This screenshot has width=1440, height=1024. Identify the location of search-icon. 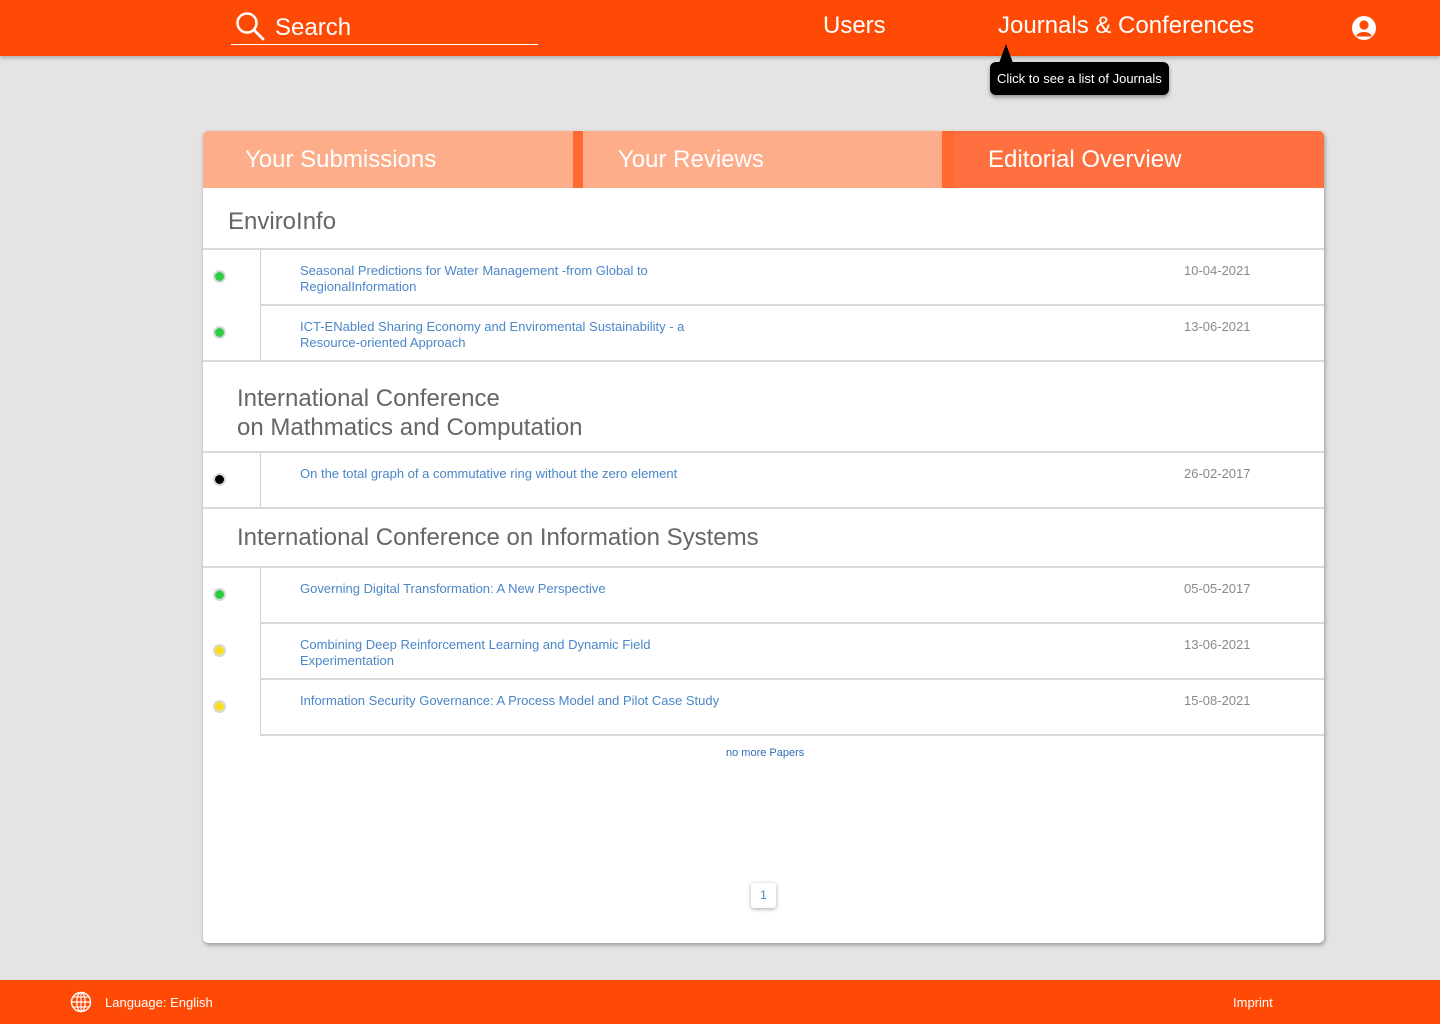
(250, 26).